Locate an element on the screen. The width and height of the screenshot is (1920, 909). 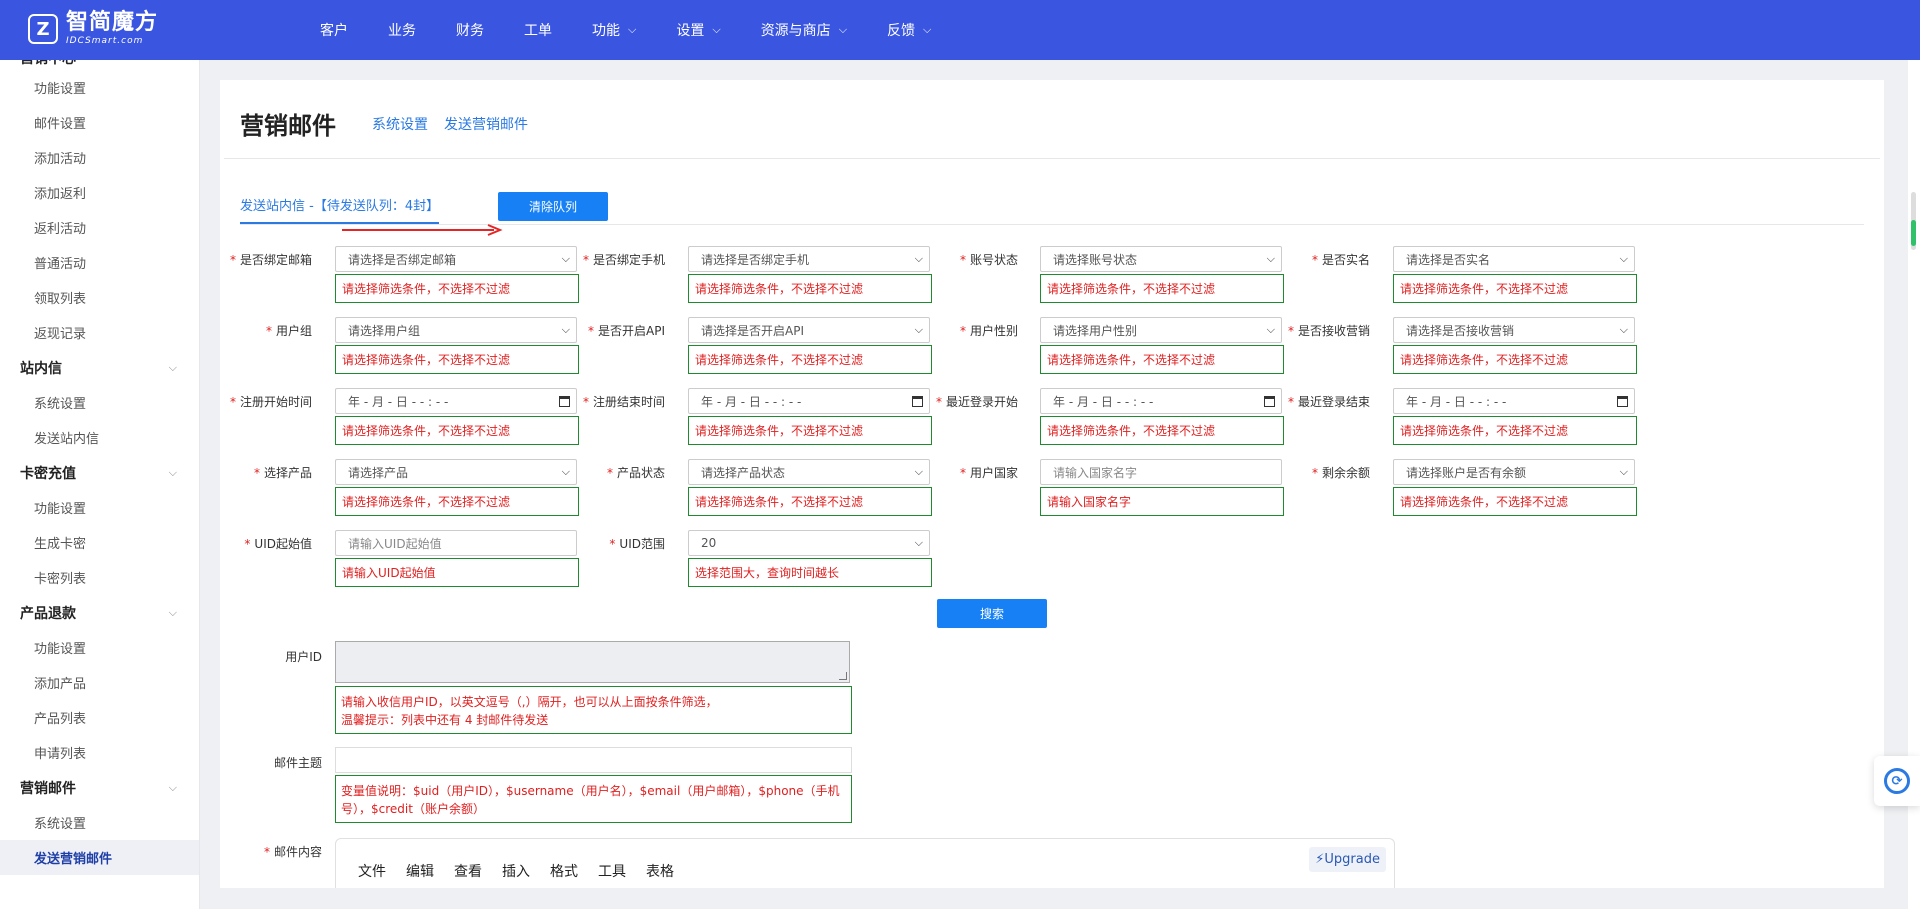
field-label-9: * 注册结束时间 is located at coordinates (615, 401).